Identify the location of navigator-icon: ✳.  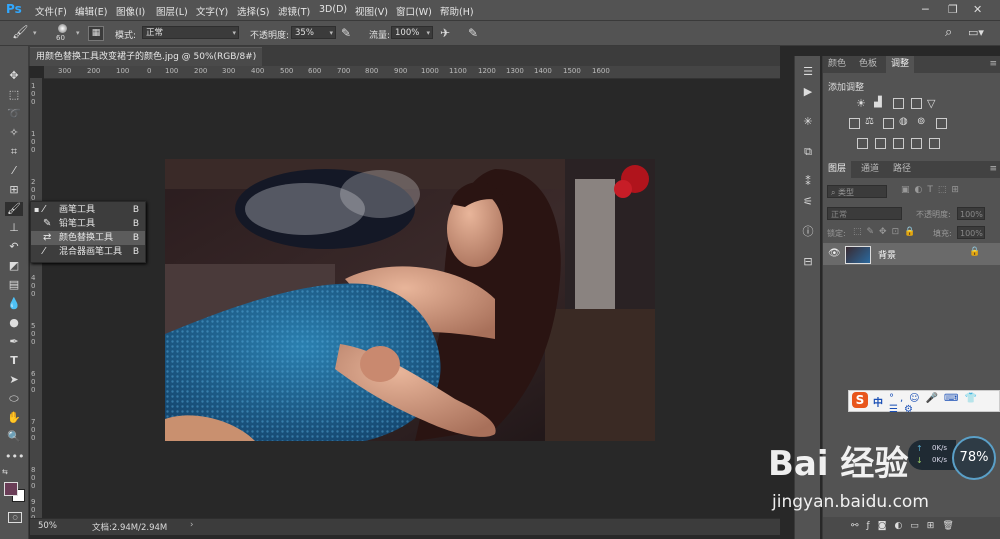
(808, 122).